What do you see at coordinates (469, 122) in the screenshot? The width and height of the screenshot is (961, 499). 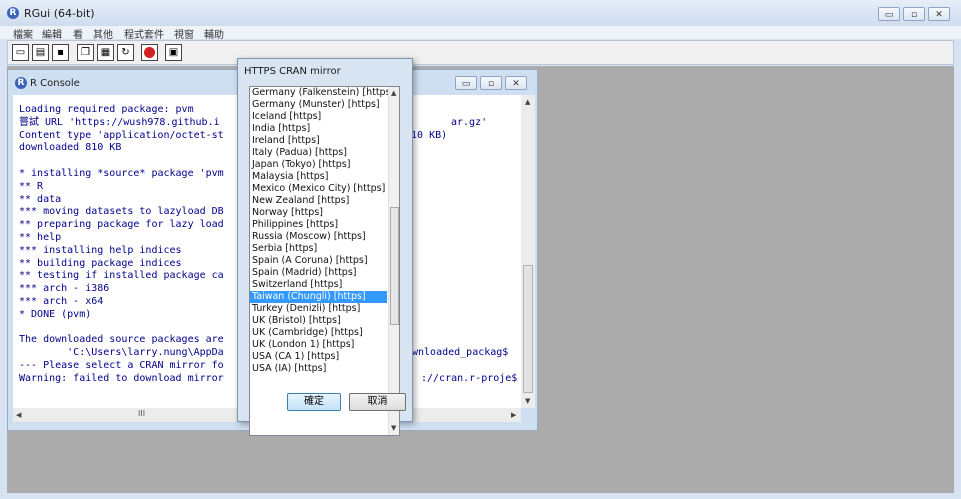 I see `console-fragment: ar.gz'` at bounding box center [469, 122].